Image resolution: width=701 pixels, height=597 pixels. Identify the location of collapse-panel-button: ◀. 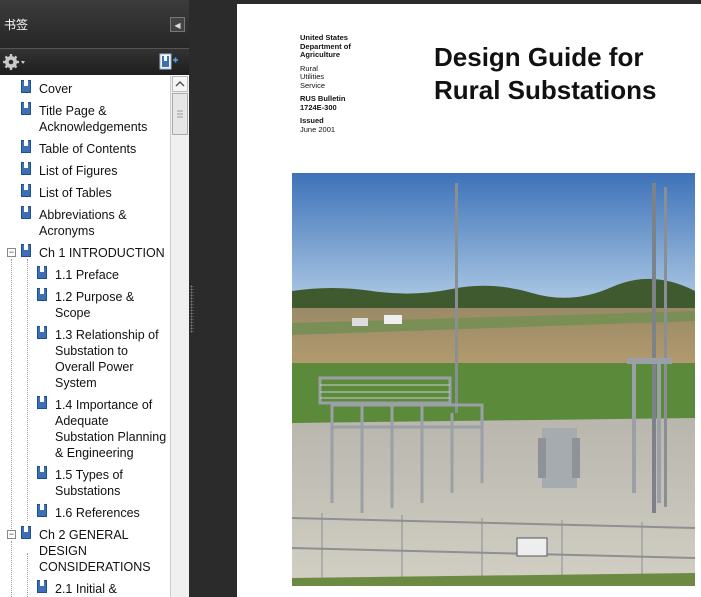
(177, 24).